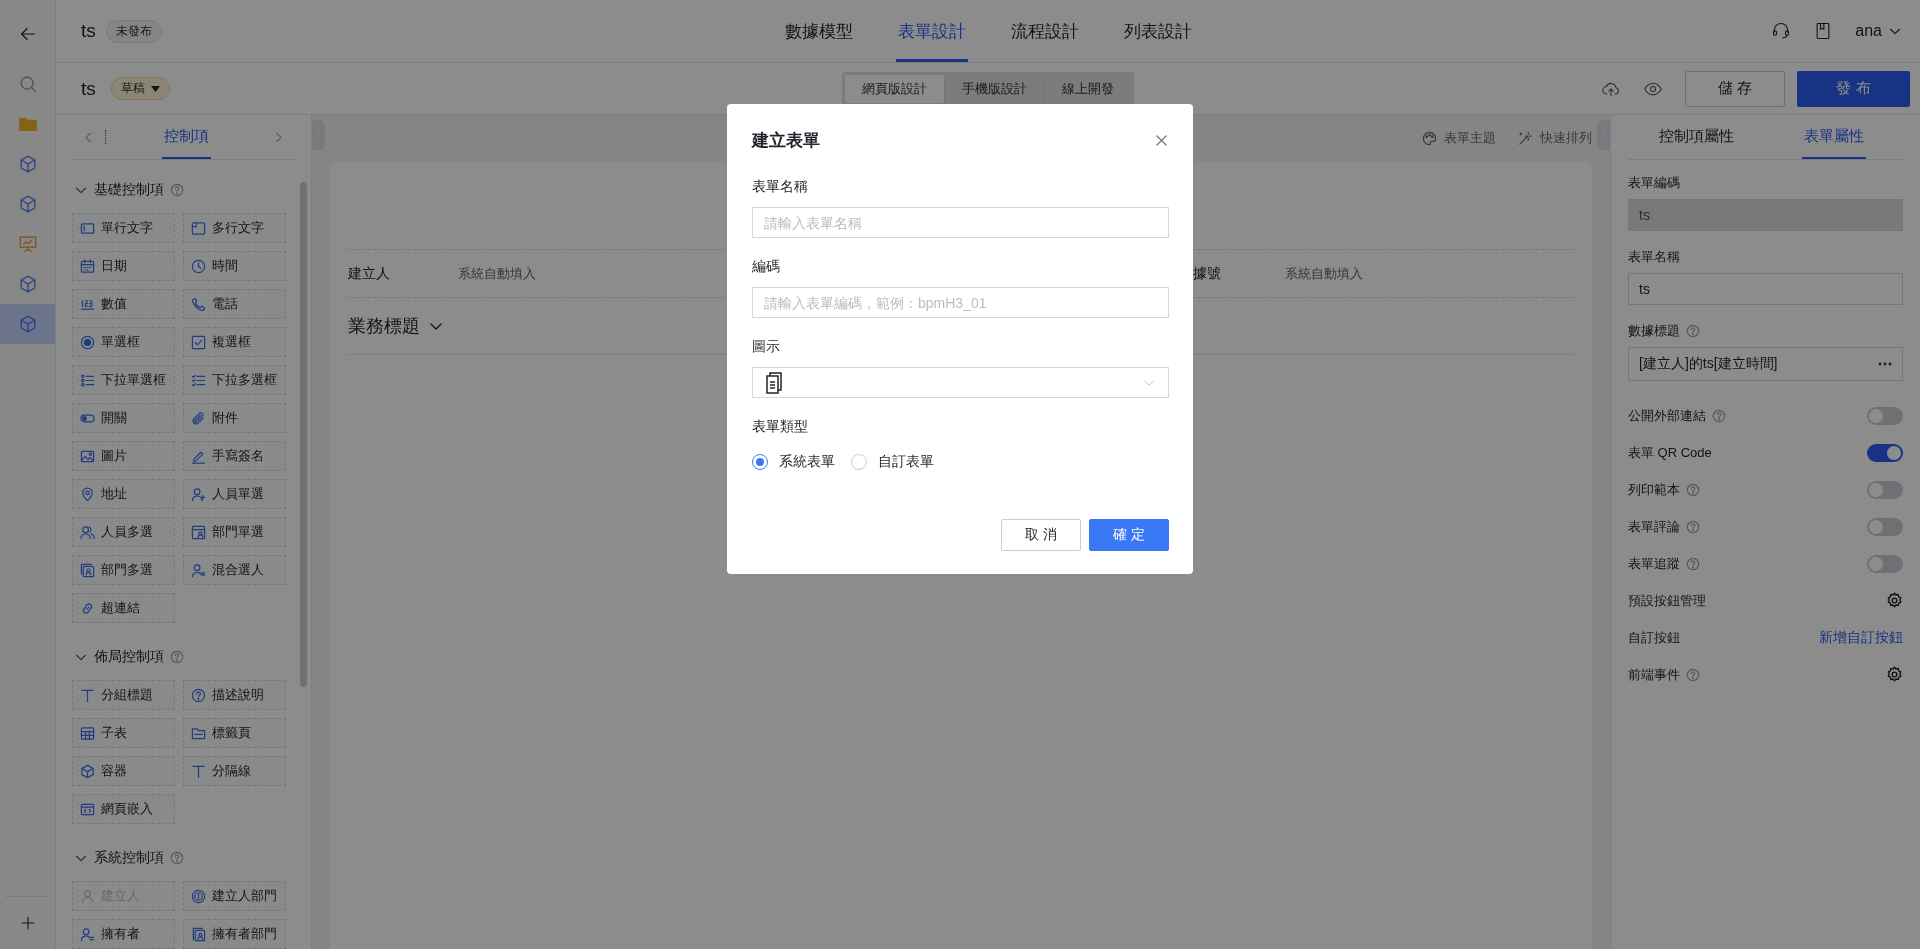 The image size is (1920, 949). Describe the element at coordinates (234, 570) in the screenshot. I see `control-item: 混合選人` at that location.